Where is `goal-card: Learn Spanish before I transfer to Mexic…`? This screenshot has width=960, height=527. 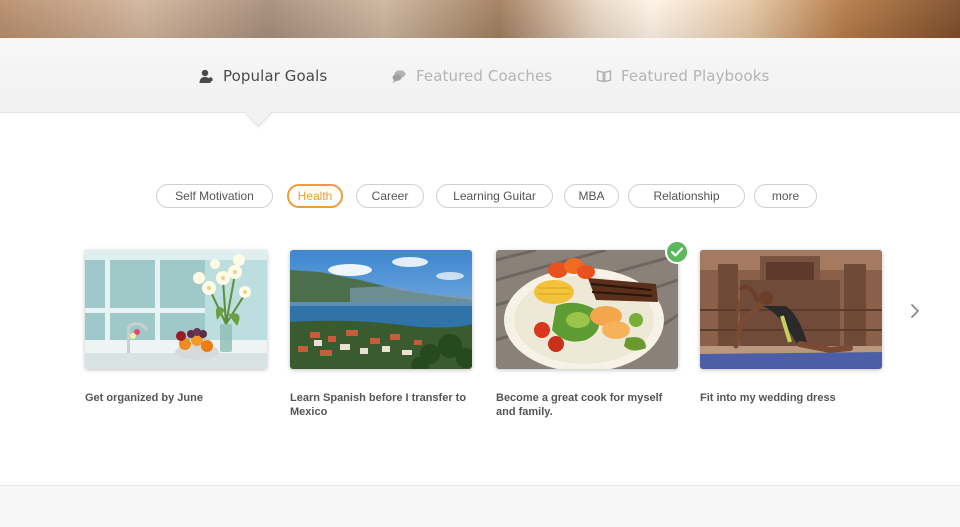
goal-card: Learn Spanish before I transfer to Mexic… is located at coordinates (381, 334).